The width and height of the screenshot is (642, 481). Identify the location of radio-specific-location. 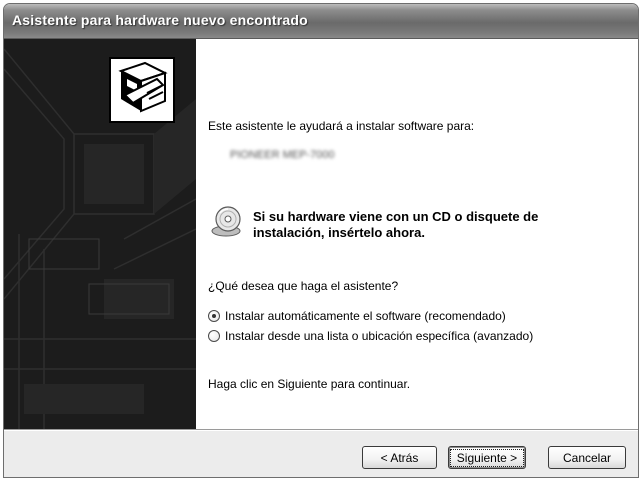
(214, 336).